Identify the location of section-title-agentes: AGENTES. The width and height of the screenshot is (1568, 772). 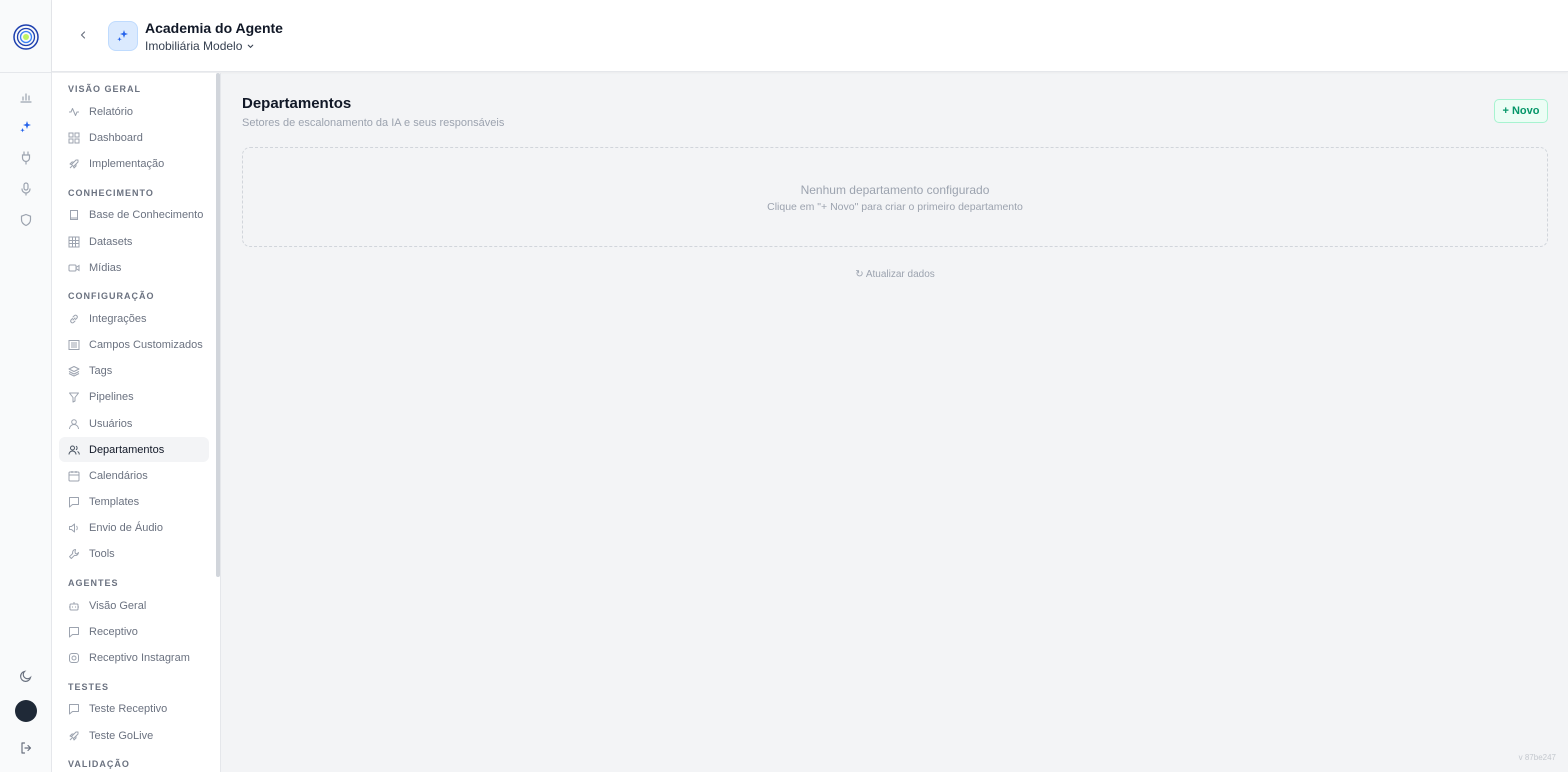
(93, 583).